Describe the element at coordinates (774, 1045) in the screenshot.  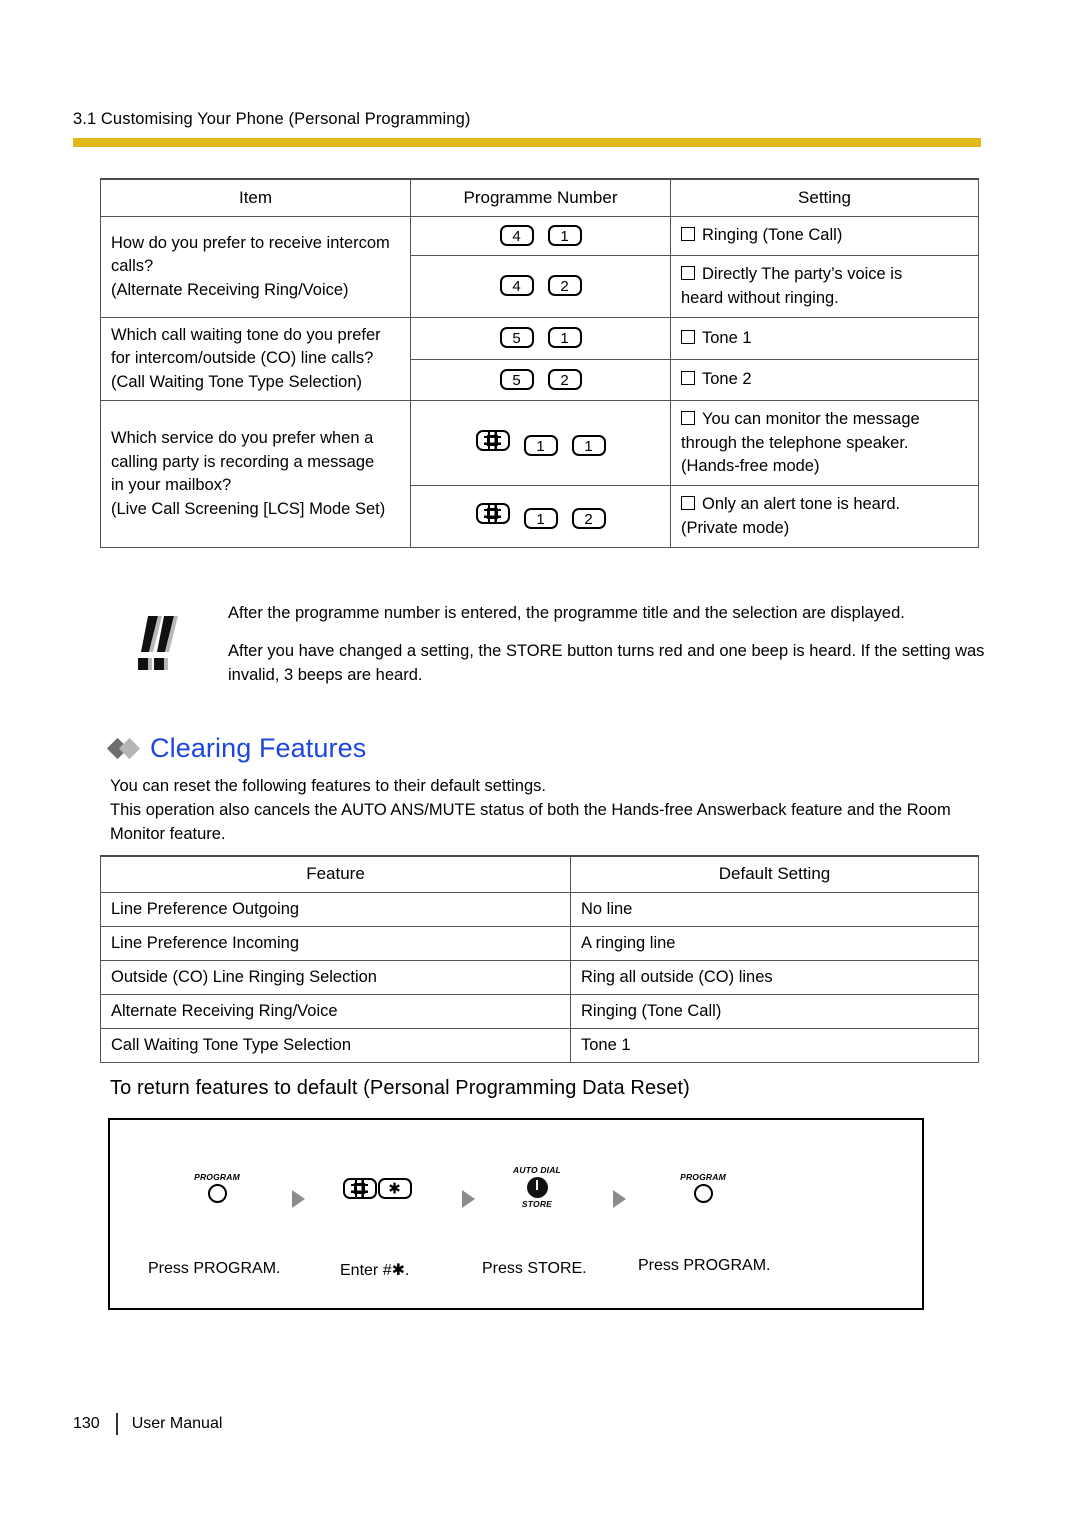
I see `default-setting-cell: Tone 1` at that location.